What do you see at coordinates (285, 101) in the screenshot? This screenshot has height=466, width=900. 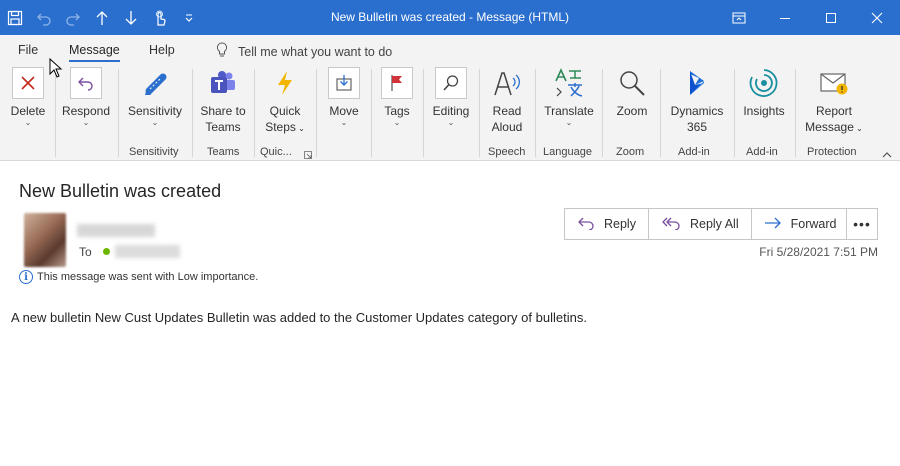 I see `quick-steps-button: Quick Steps ⌄` at bounding box center [285, 101].